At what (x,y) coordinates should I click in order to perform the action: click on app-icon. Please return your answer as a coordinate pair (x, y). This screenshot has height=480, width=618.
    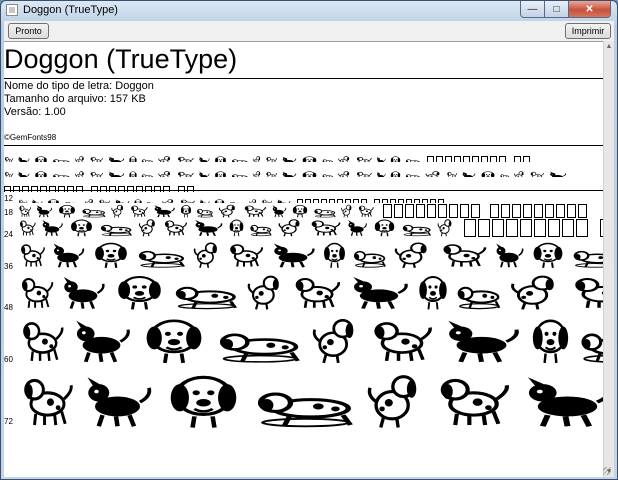
    Looking at the image, I should click on (12, 10).